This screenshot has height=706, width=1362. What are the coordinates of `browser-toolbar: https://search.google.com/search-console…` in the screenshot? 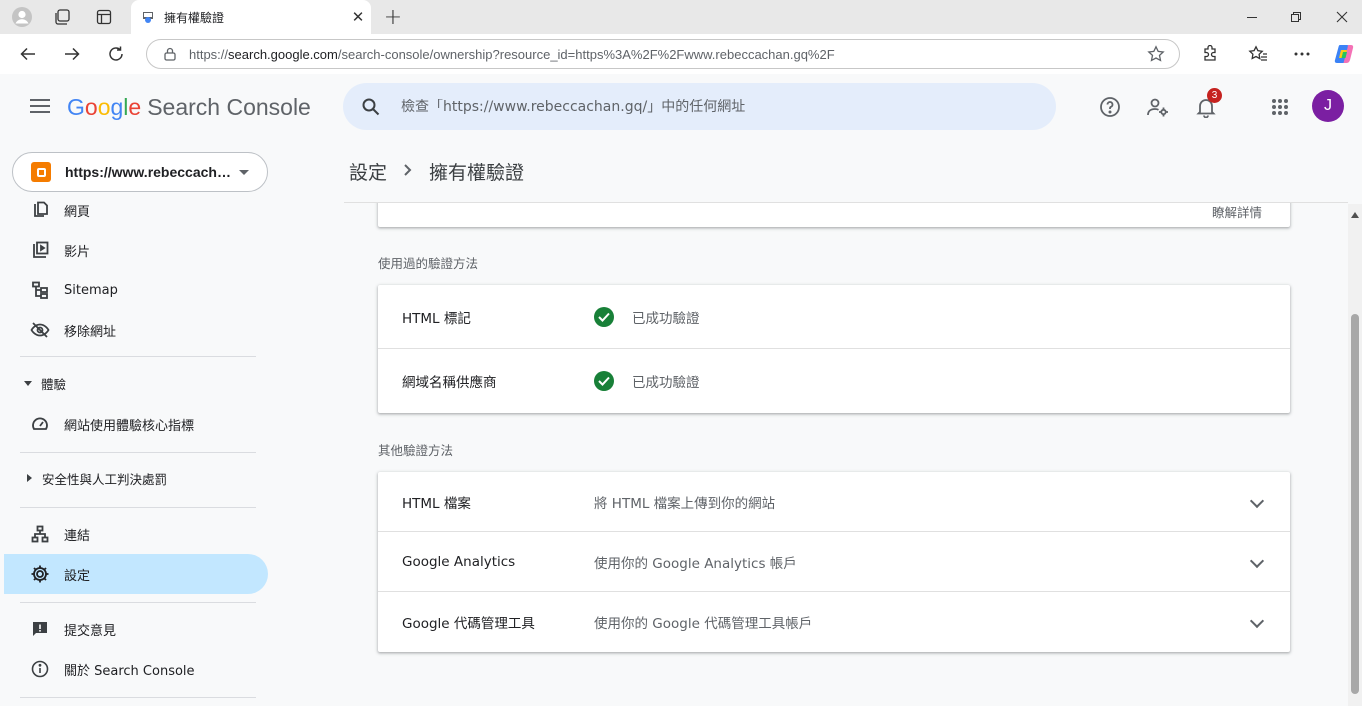 It's located at (681, 54).